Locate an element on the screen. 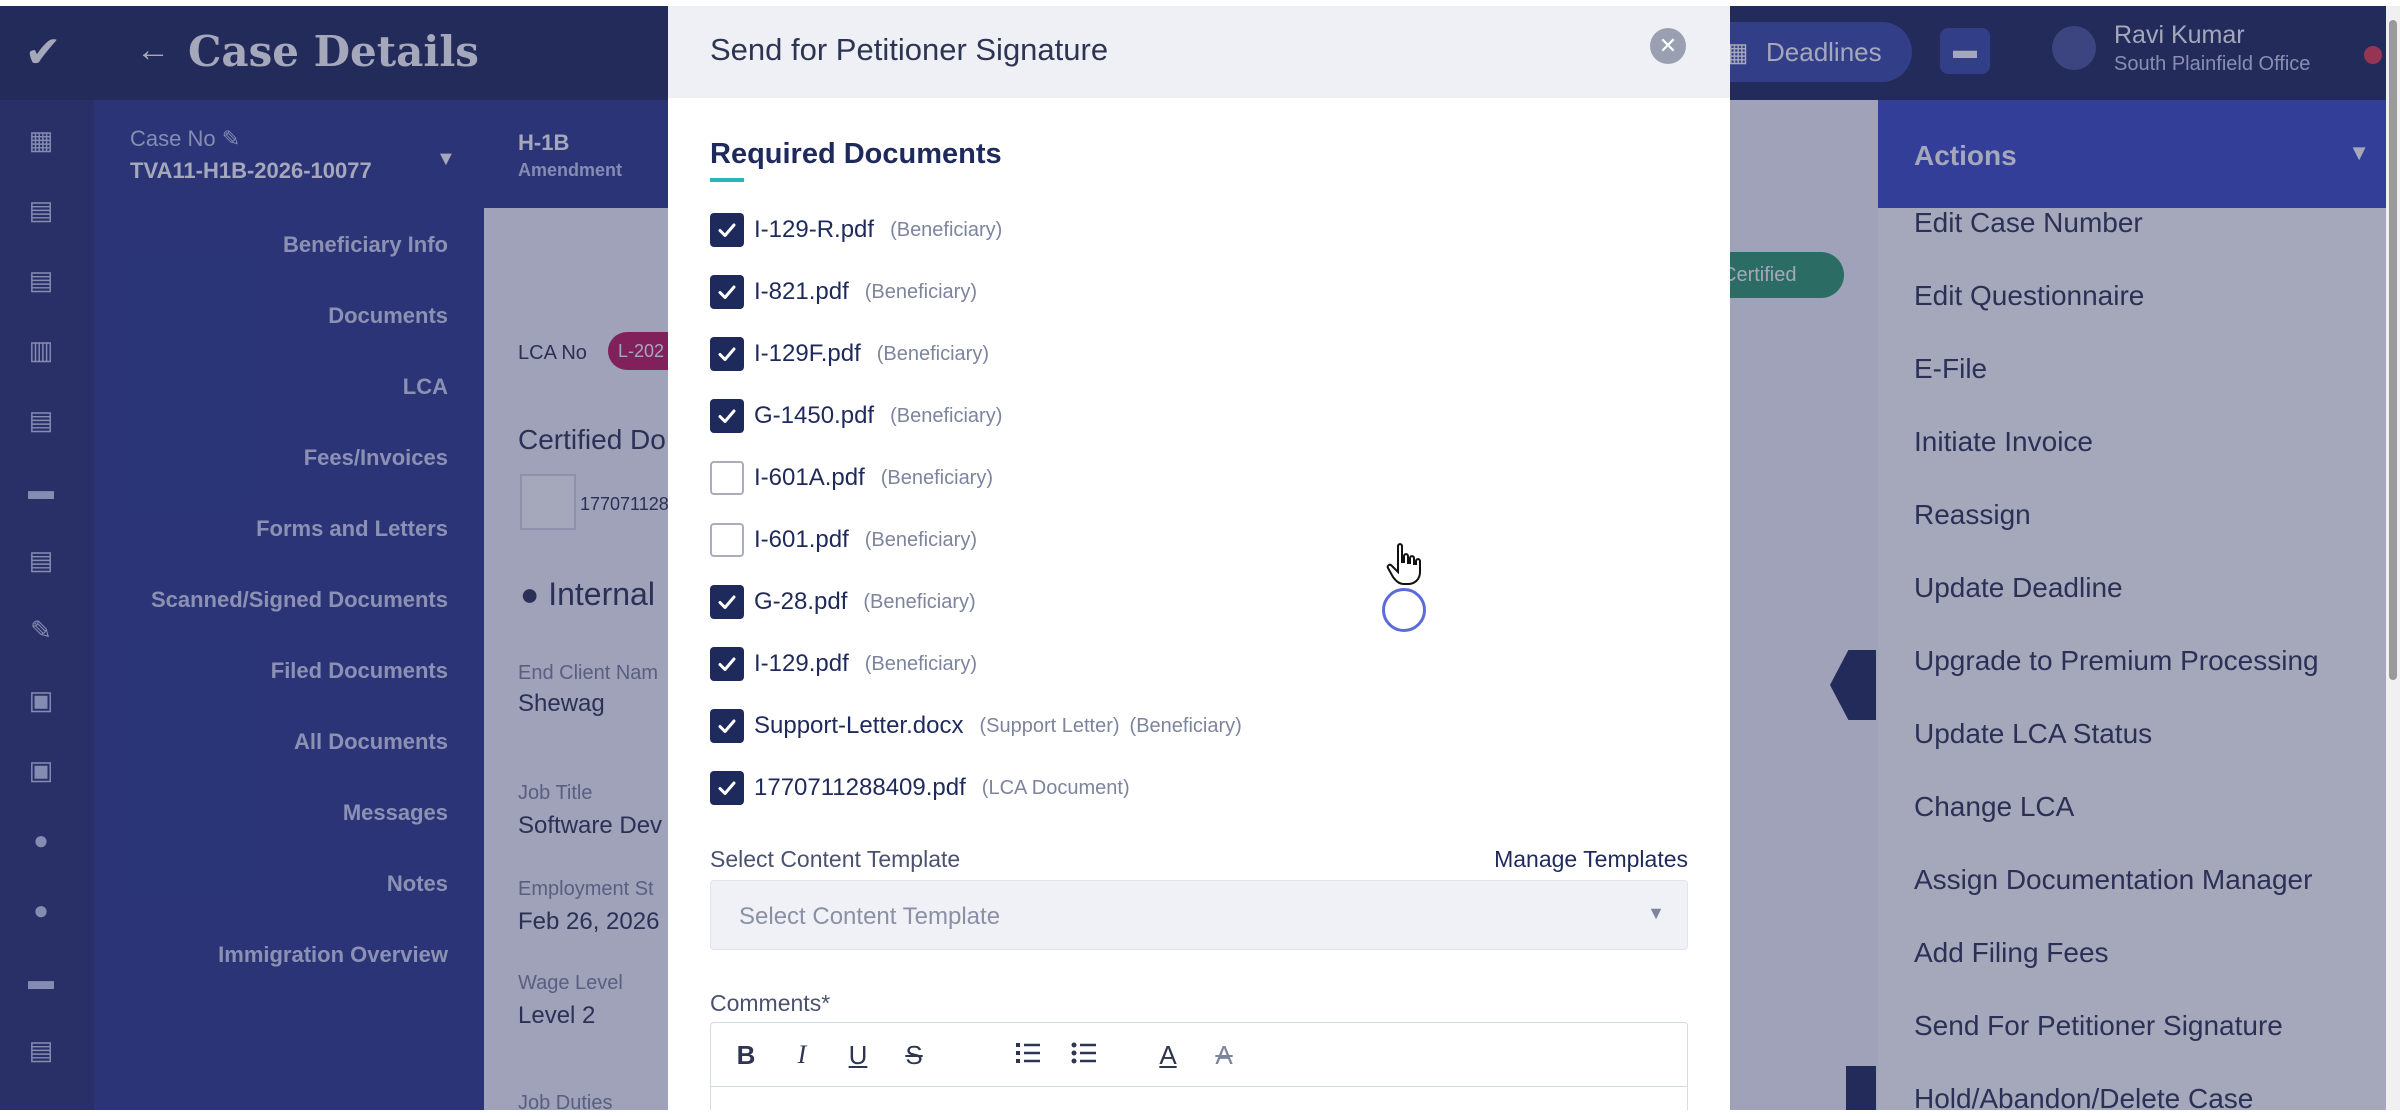  template-select-placeholder: Select Content Template is located at coordinates (870, 916).